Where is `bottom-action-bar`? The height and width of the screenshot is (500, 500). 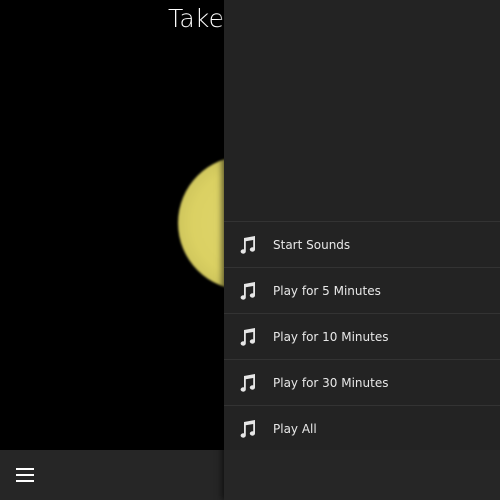 bottom-action-bar is located at coordinates (112, 475).